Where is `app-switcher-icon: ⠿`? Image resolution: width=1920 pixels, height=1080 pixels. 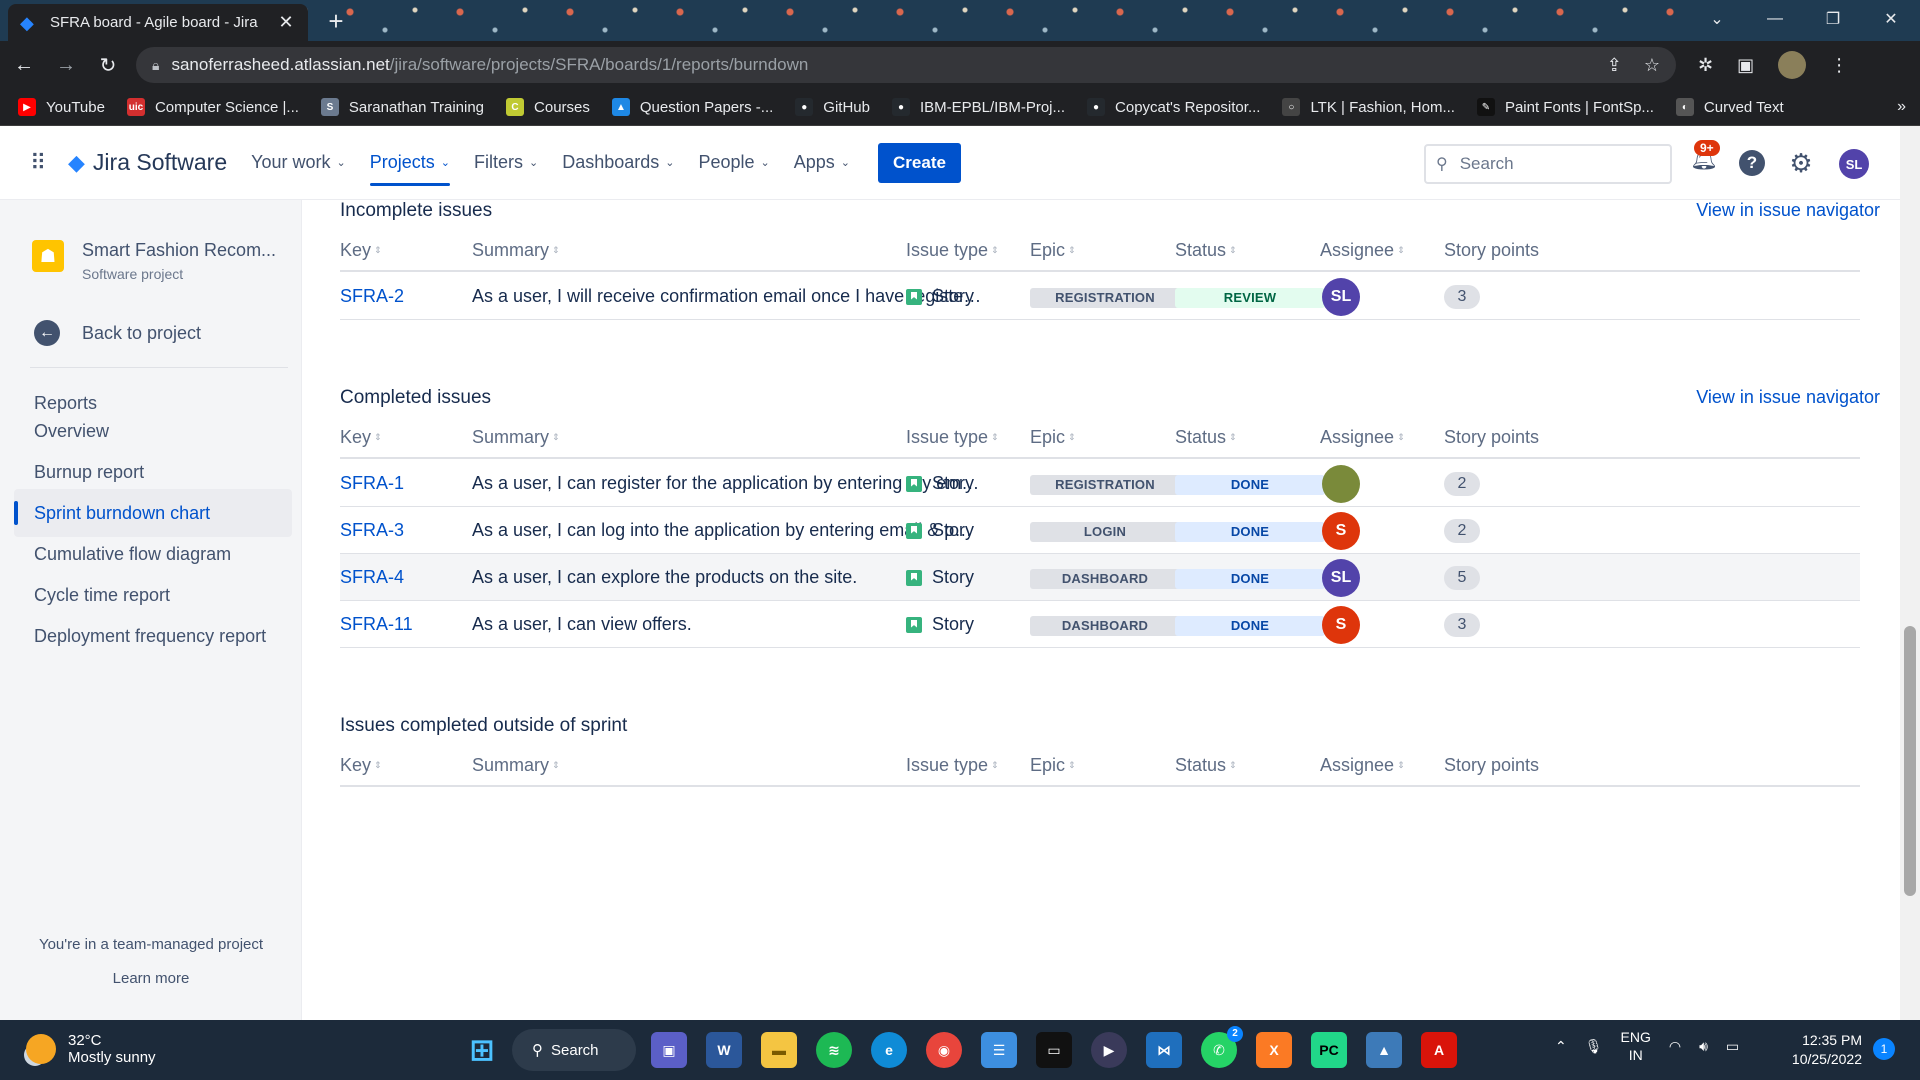
app-switcher-icon: ⠿ is located at coordinates (38, 162).